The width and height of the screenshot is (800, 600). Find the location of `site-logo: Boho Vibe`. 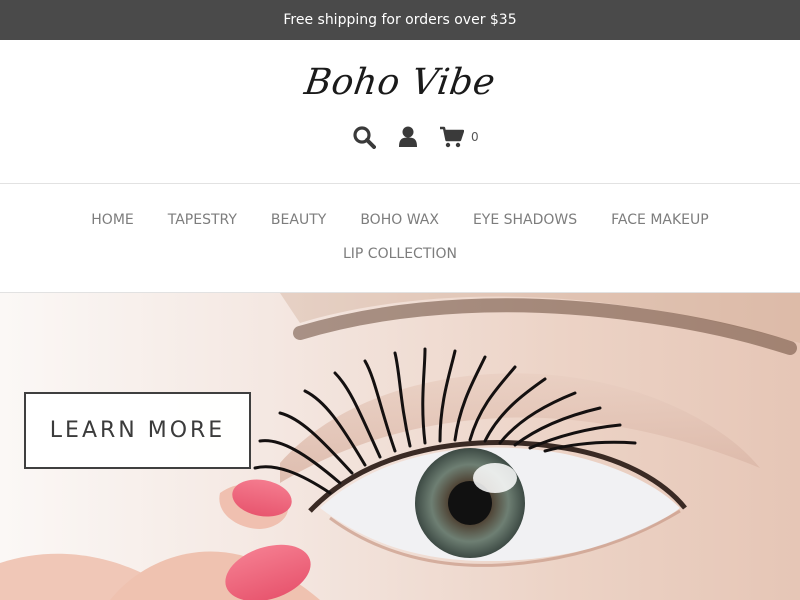

site-logo: Boho Vibe is located at coordinates (400, 82).